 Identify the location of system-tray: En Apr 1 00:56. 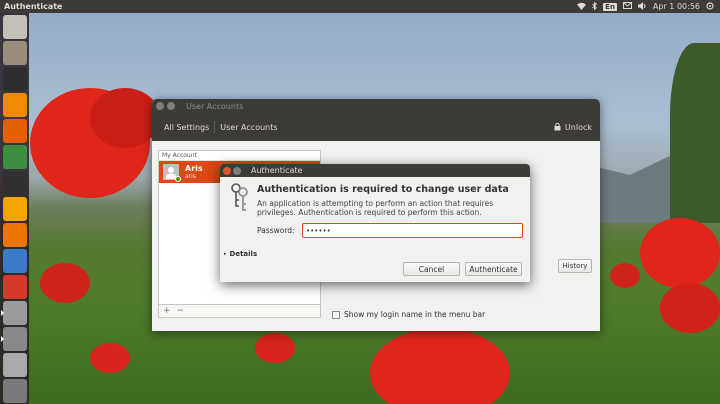
(648, 6).